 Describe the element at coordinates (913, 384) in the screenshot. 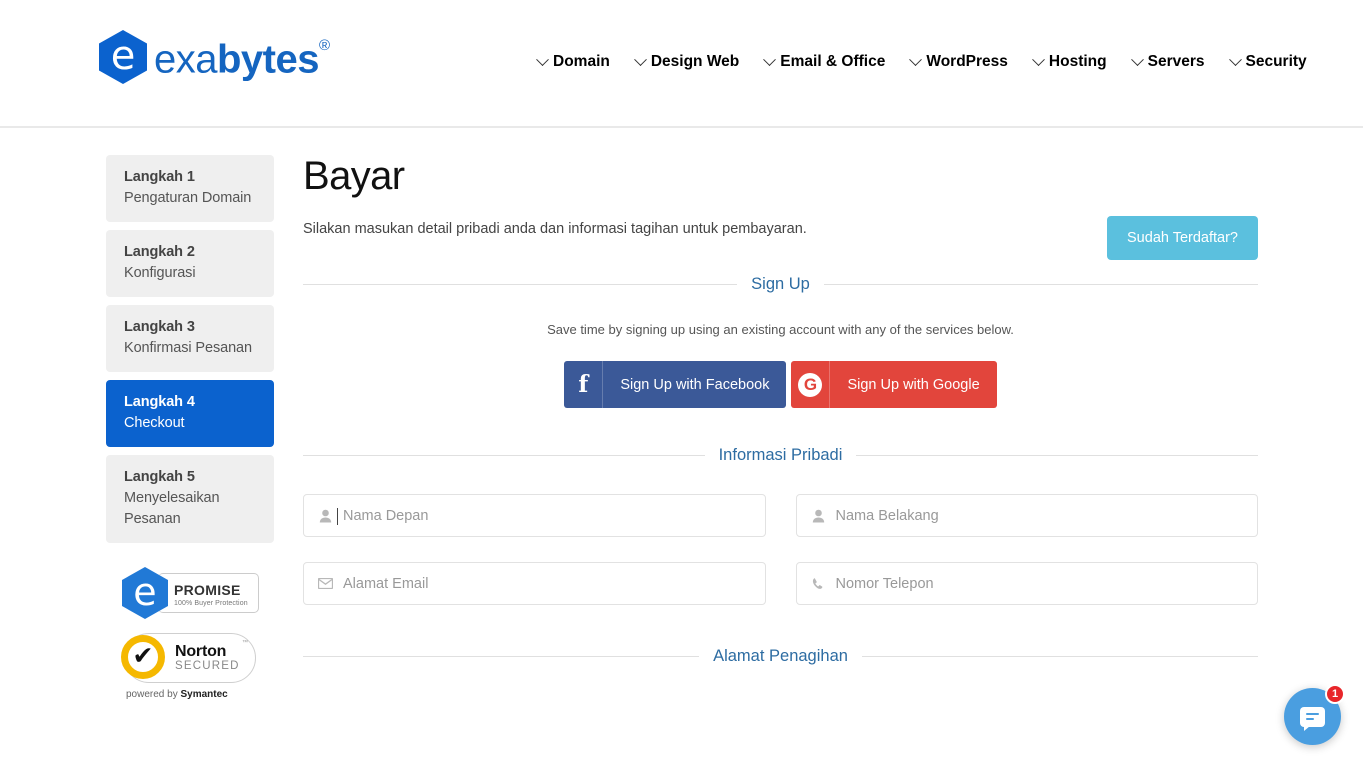

I see `google-button-label: Sign Up with Google` at that location.